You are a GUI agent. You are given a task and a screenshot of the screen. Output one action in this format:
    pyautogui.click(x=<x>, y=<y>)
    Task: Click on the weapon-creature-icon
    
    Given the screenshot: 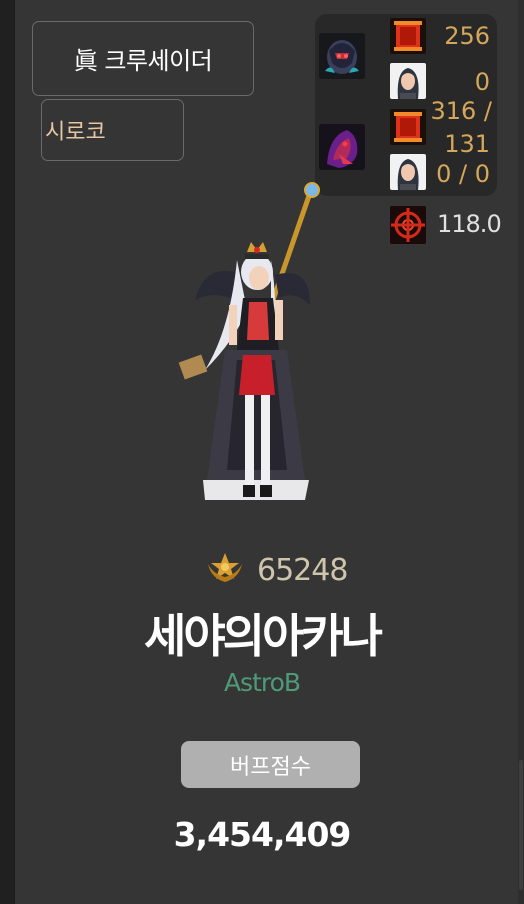 What is the action you would take?
    pyautogui.click(x=342, y=56)
    